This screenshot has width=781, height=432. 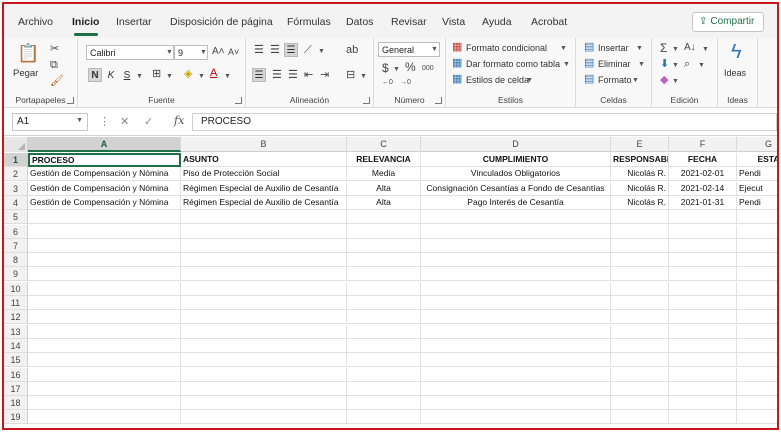 I want to click on cell-g3: Ejecut, so click(x=757, y=189).